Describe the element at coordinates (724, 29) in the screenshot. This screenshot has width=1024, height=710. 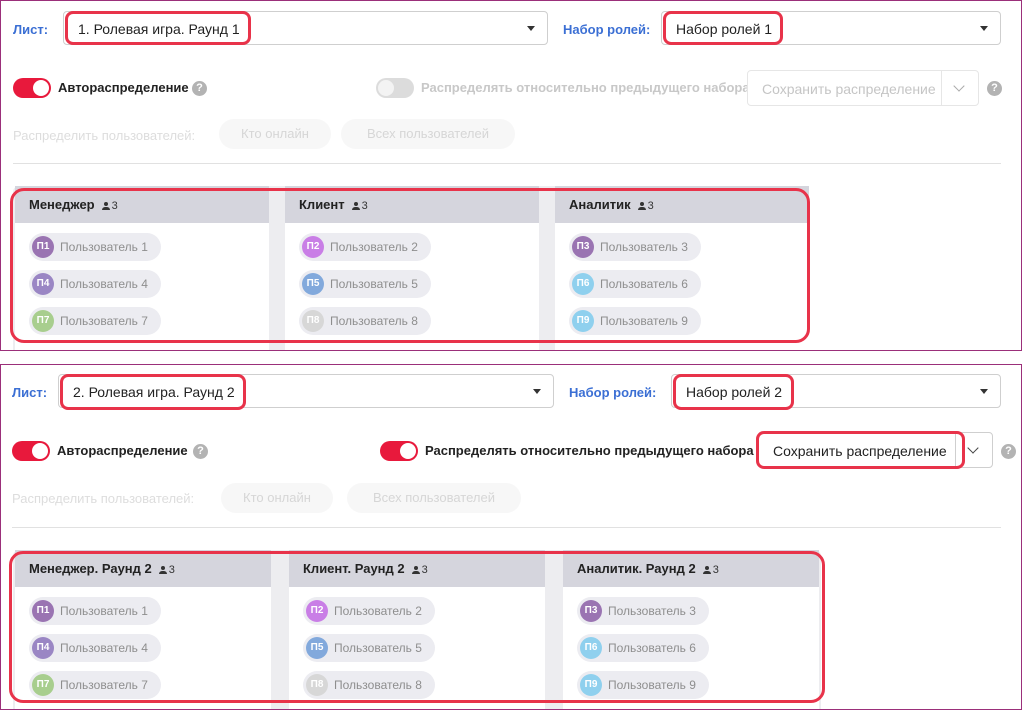
I see `roleset-select-value: Набор ролей 1` at that location.